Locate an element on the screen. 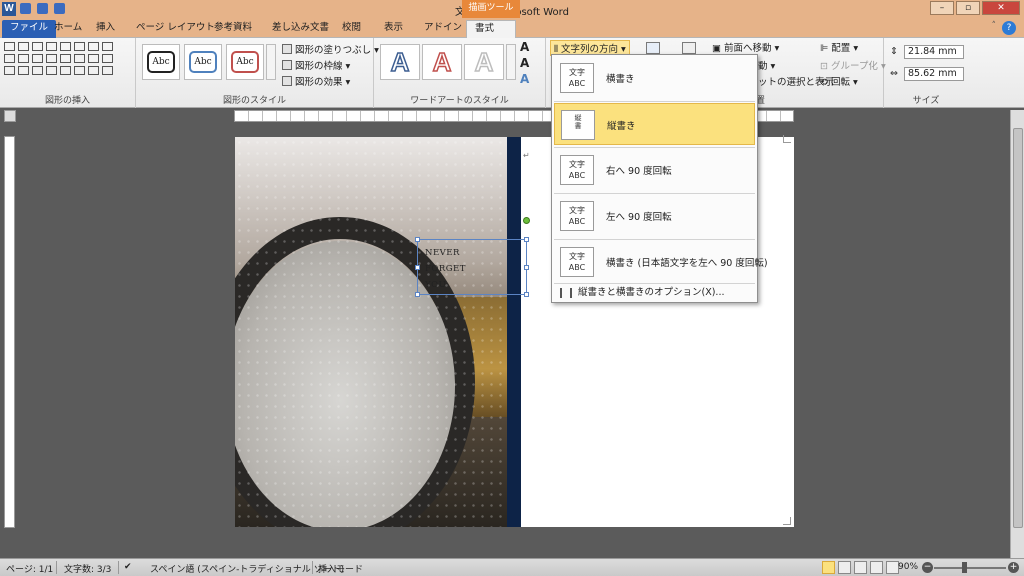 This screenshot has height=576, width=1024. shape-style-1: Abc is located at coordinates (161, 62).